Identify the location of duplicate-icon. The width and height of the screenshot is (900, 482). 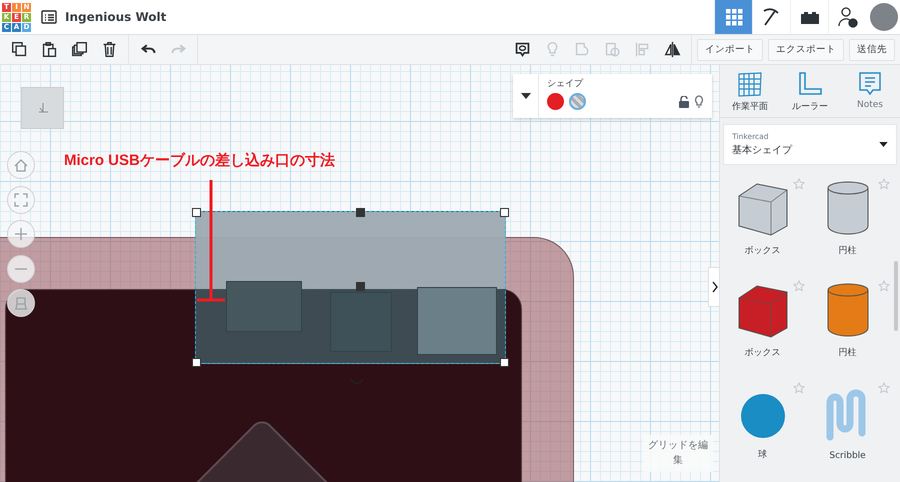
(79, 49).